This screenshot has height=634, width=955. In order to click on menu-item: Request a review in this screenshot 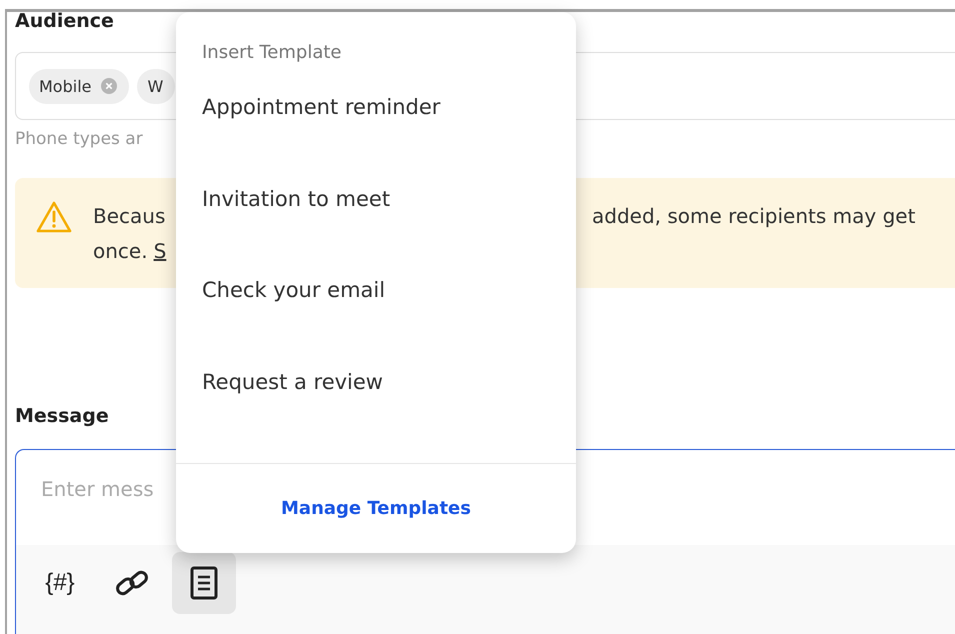, I will do `click(376, 382)`.